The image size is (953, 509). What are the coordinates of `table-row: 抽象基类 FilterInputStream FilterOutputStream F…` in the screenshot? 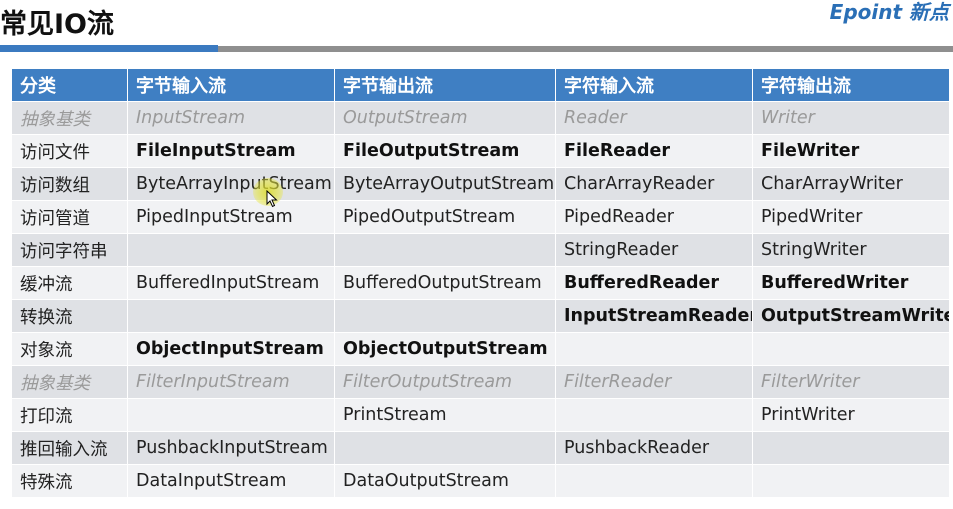 It's located at (481, 382).